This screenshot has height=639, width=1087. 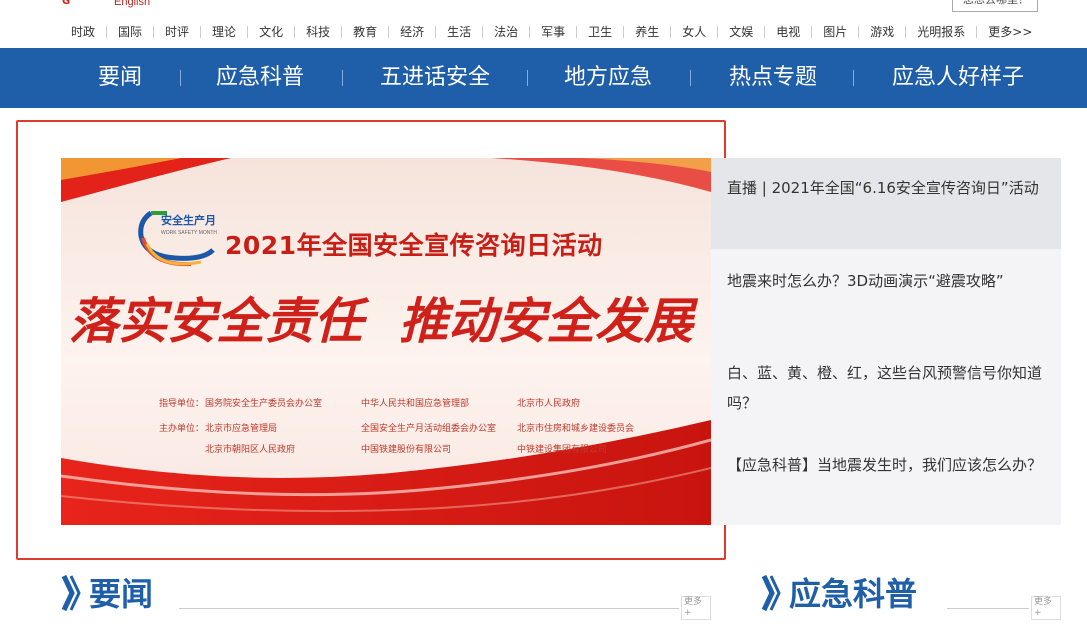 What do you see at coordinates (646, 32) in the screenshot?
I see `category-link: 养生` at bounding box center [646, 32].